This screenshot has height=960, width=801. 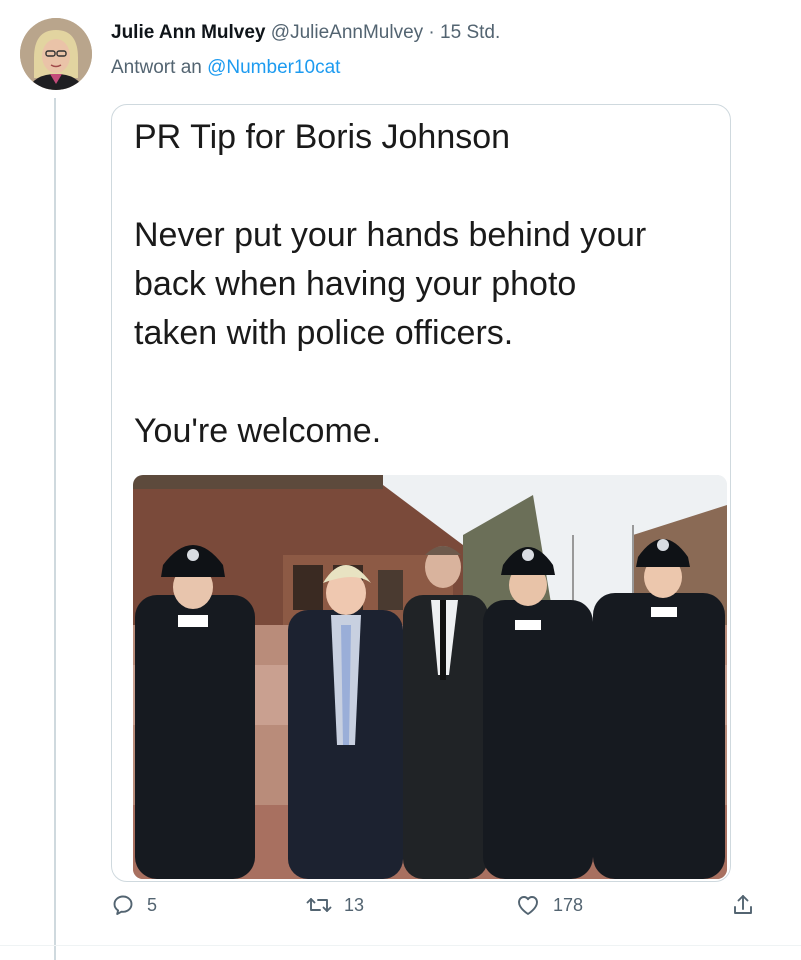 What do you see at coordinates (335, 905) in the screenshot?
I see `retweet-button: 13` at bounding box center [335, 905].